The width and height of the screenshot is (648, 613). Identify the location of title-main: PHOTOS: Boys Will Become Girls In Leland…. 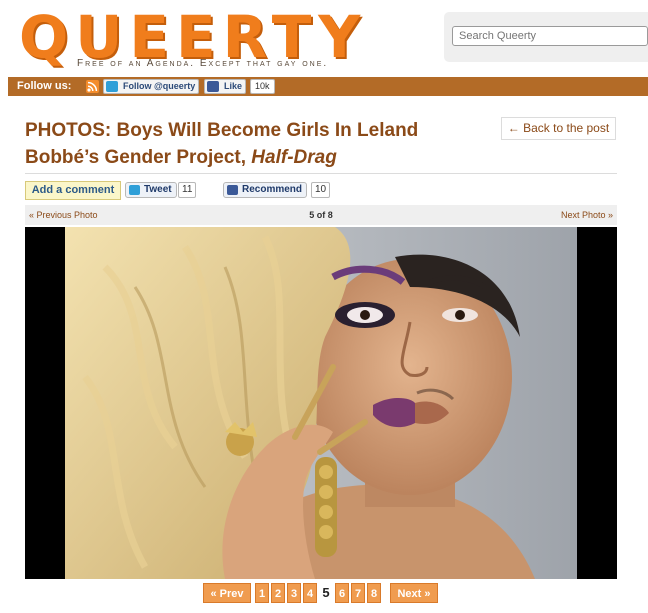
(222, 144).